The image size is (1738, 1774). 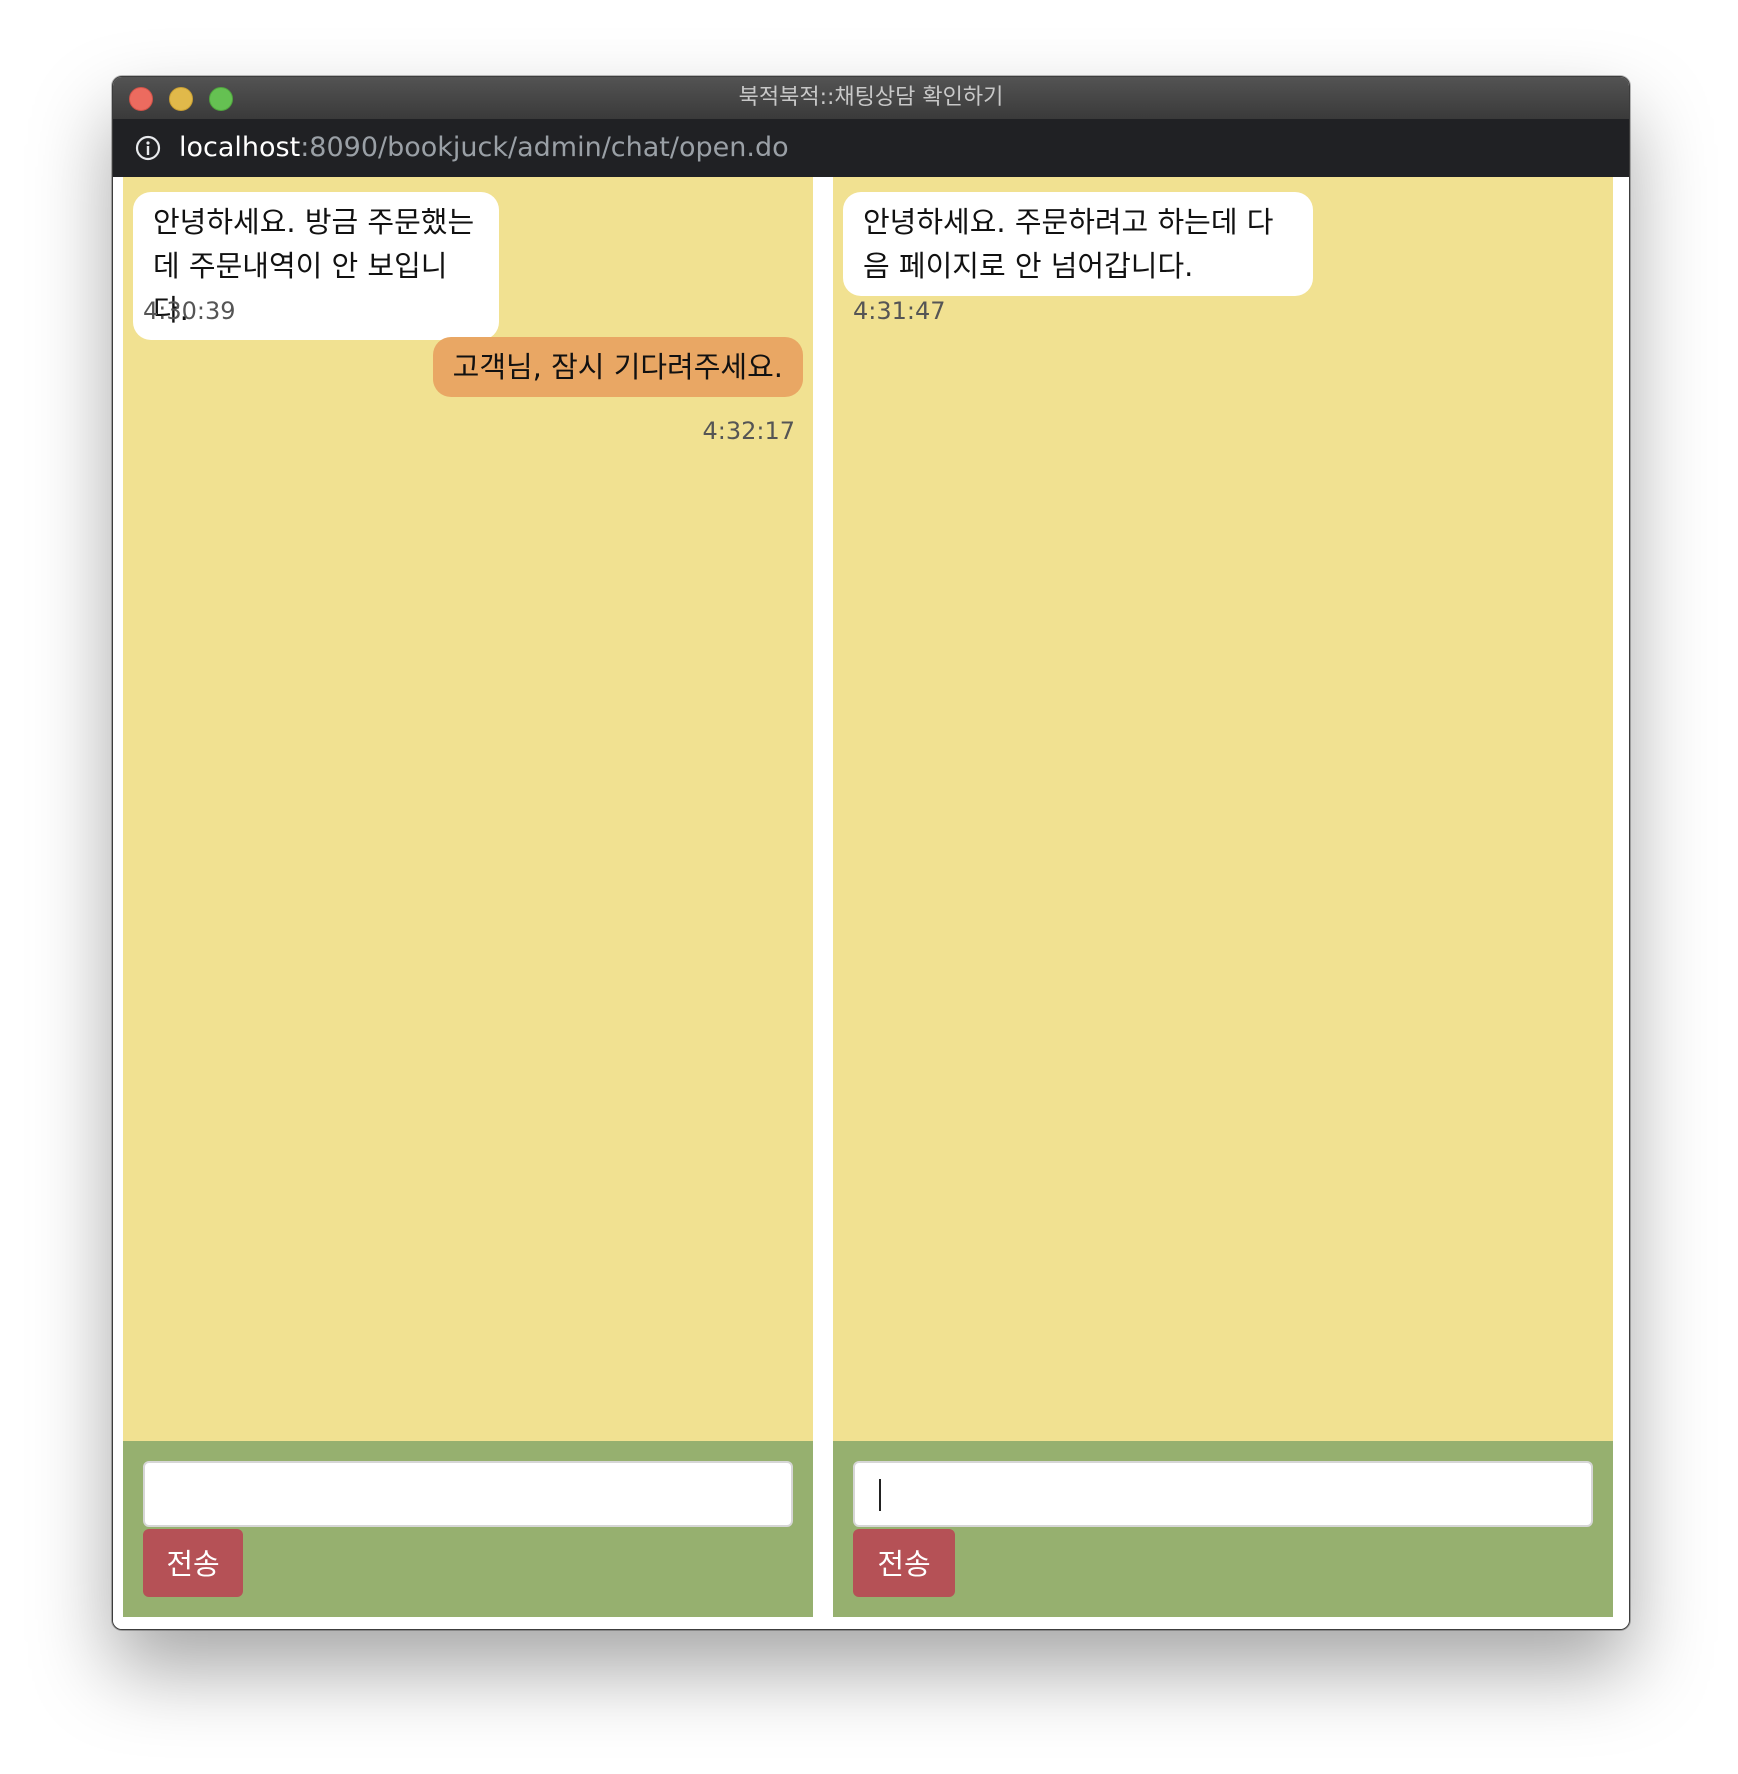 What do you see at coordinates (544, 147) in the screenshot?
I see `url-path: :8090/bookjuck/admin/chat/open.do` at bounding box center [544, 147].